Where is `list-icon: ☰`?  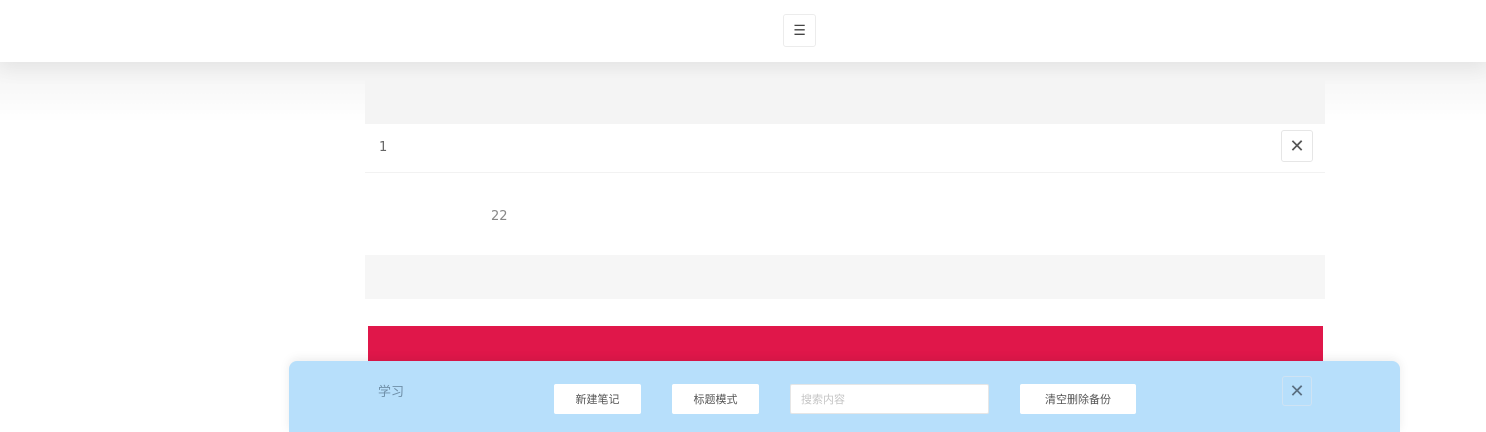
list-icon: ☰ is located at coordinates (799, 30).